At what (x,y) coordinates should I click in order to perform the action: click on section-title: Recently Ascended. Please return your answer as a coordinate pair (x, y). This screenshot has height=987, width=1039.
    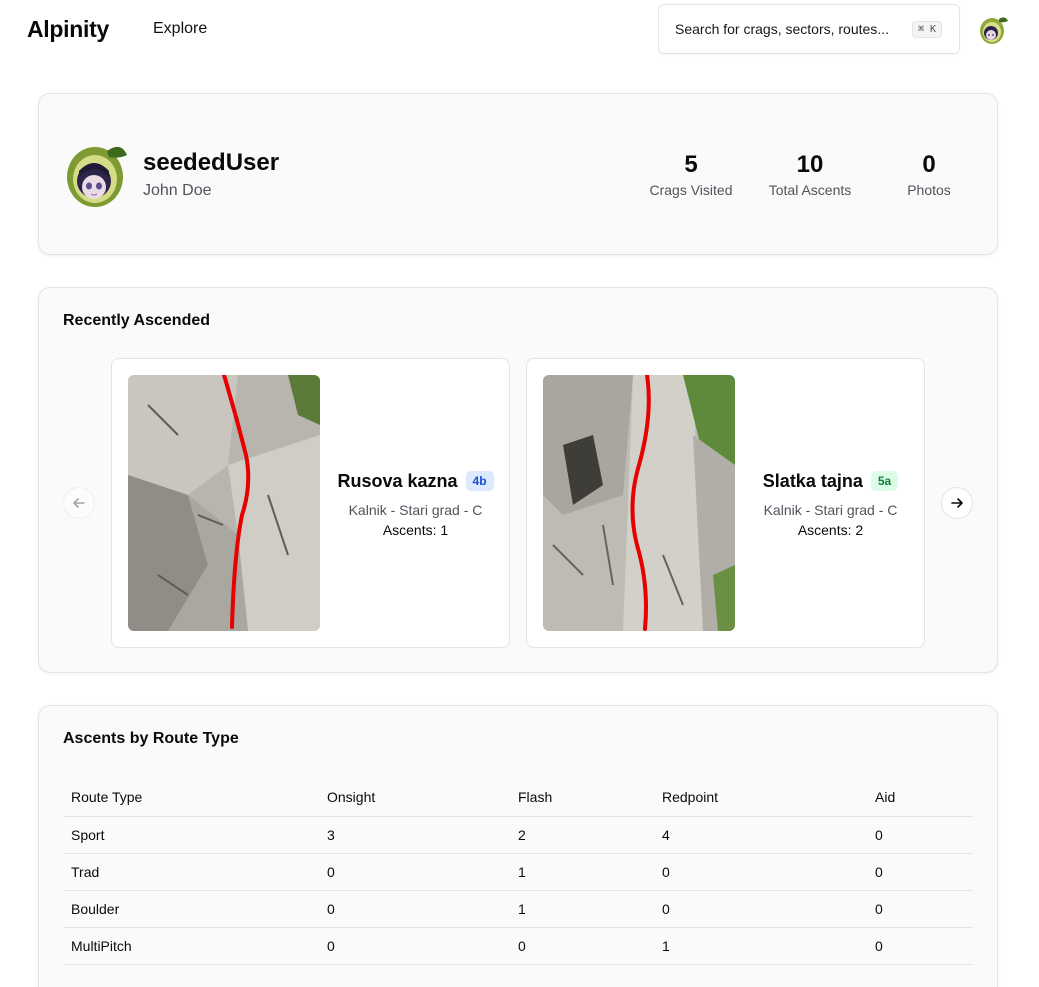
    Looking at the image, I should click on (137, 320).